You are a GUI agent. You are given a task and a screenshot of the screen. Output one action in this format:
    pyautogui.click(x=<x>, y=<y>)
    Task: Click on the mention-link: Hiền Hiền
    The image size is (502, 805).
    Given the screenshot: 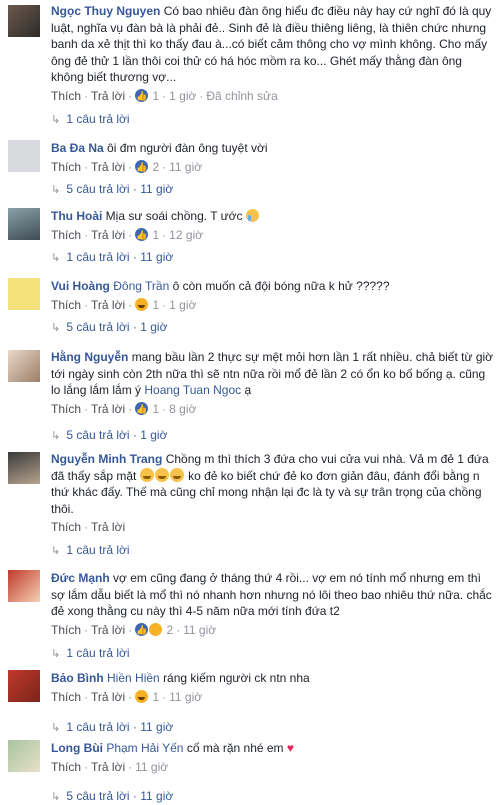 What is the action you would take?
    pyautogui.click(x=133, y=678)
    